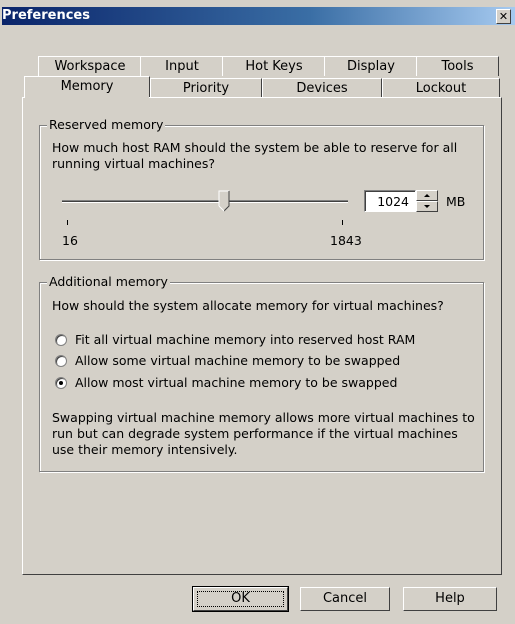 The image size is (515, 624). I want to click on help-label: Help, so click(450, 598).